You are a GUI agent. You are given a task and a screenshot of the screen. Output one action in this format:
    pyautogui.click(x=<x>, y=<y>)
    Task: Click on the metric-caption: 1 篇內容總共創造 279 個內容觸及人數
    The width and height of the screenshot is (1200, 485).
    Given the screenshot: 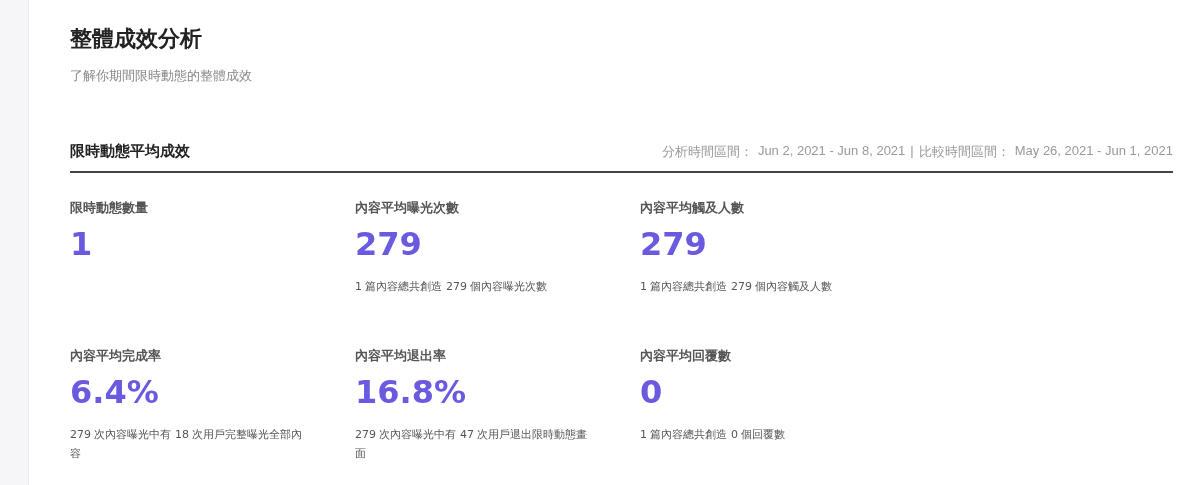 What is the action you would take?
    pyautogui.click(x=737, y=287)
    